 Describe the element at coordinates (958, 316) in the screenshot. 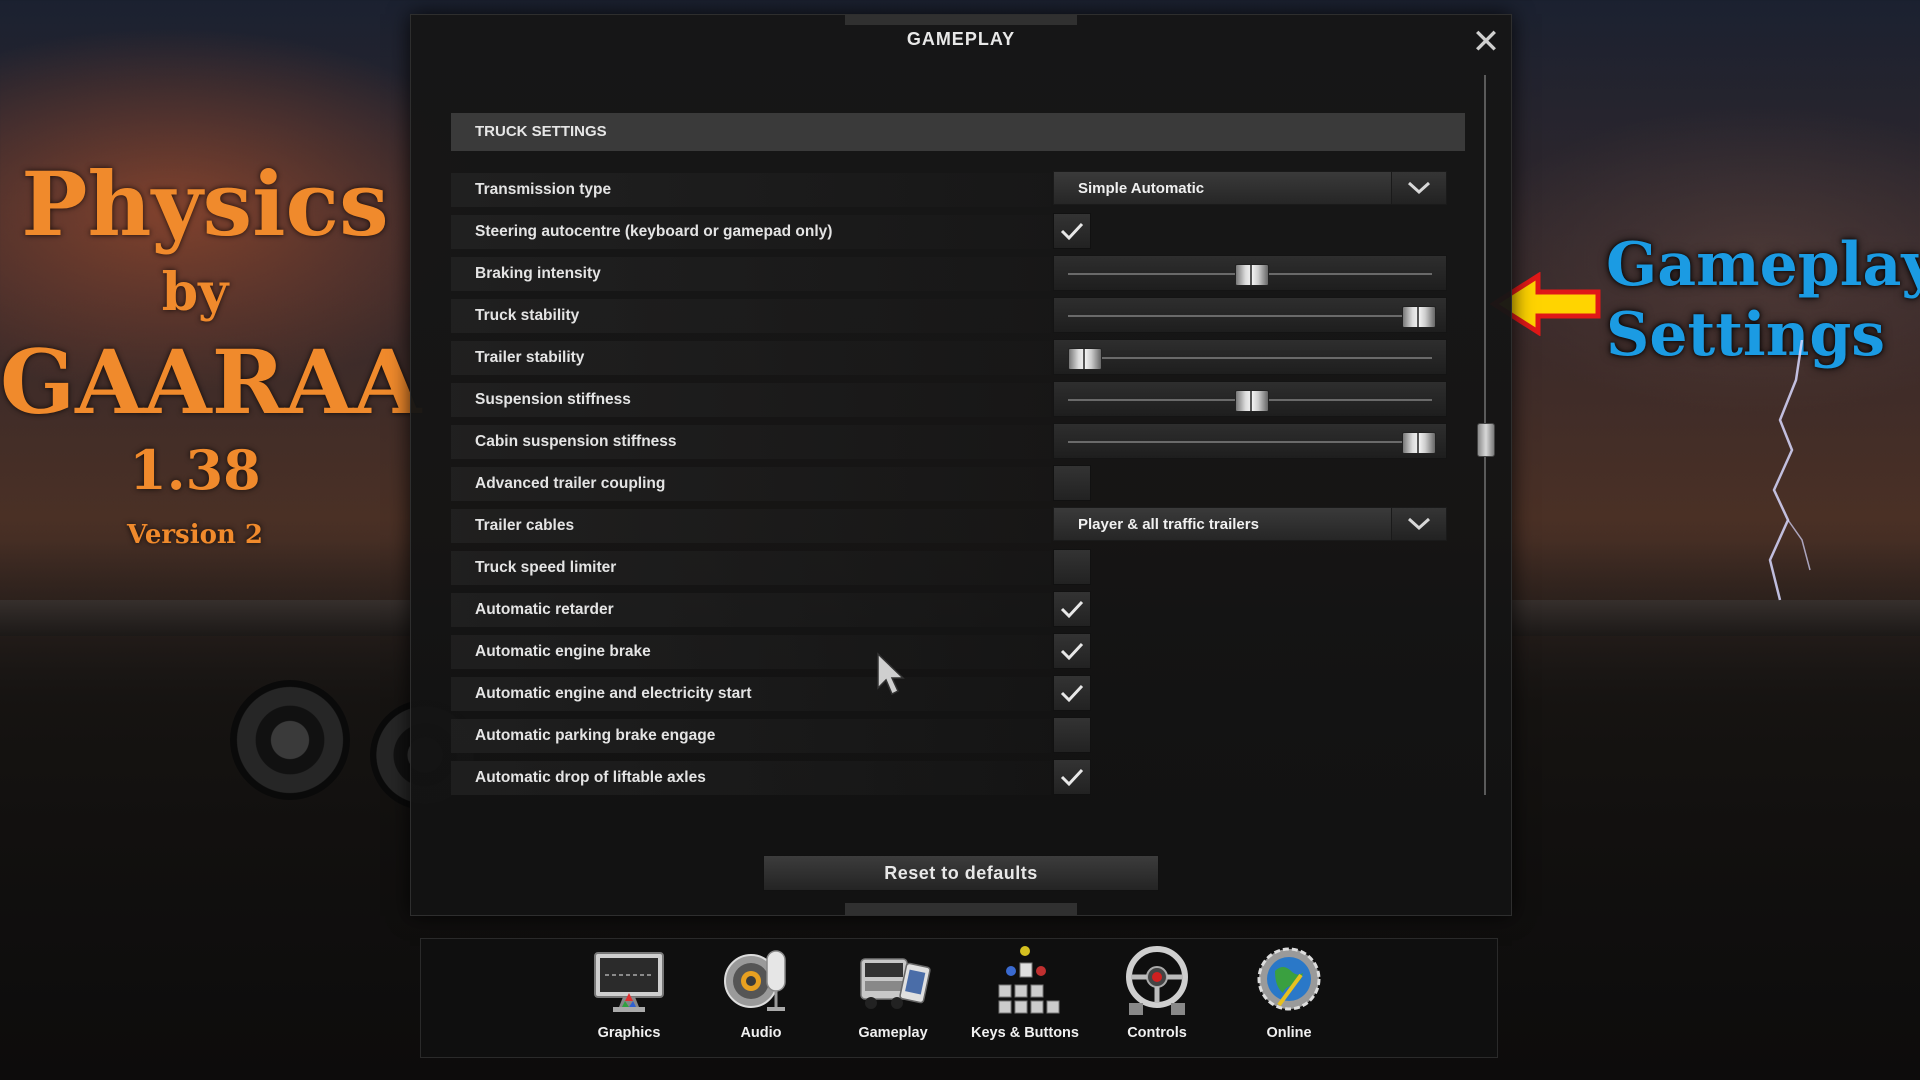

I see `setting-row: Truck stability` at that location.